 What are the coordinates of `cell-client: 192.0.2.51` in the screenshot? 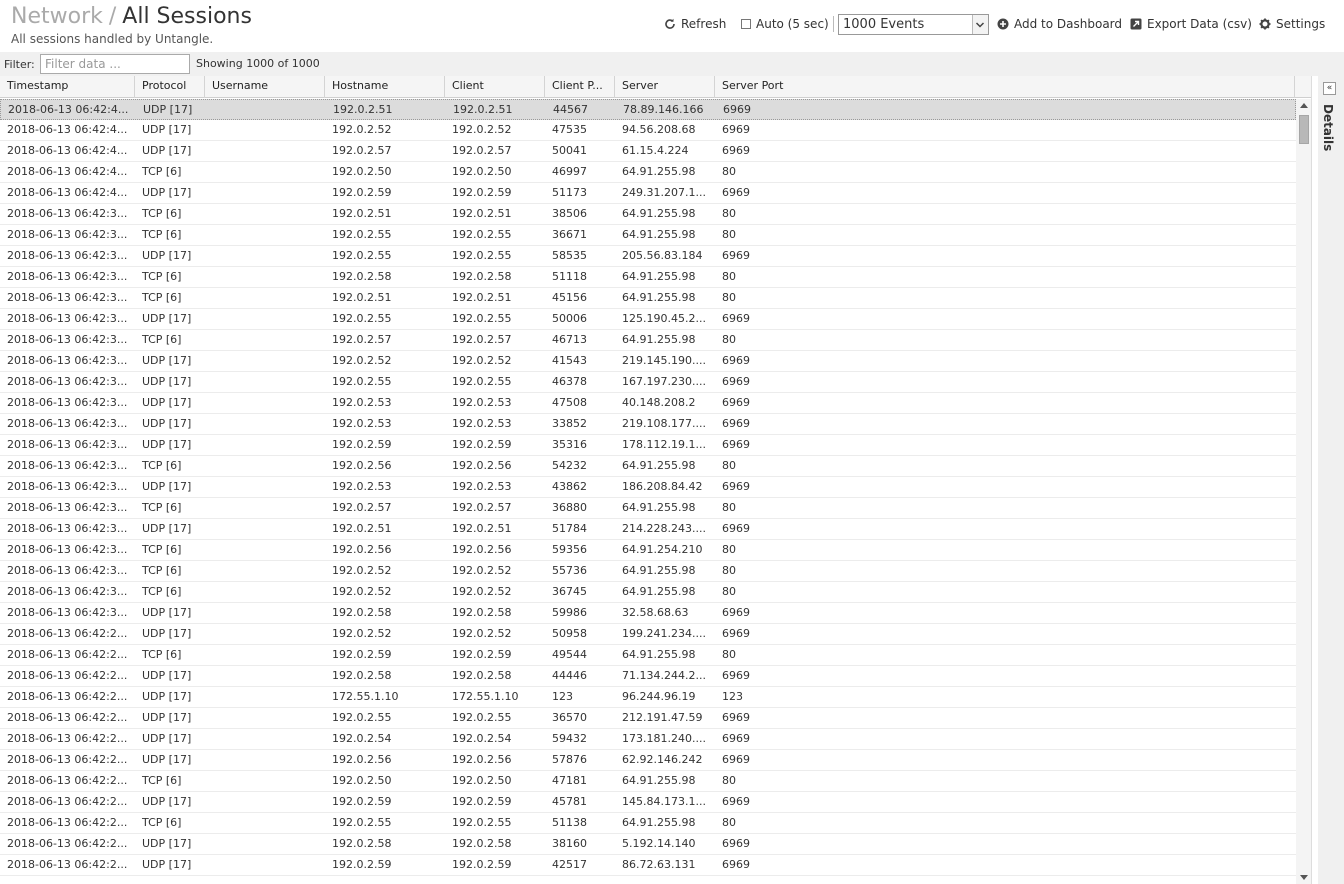 It's located at (482, 213).